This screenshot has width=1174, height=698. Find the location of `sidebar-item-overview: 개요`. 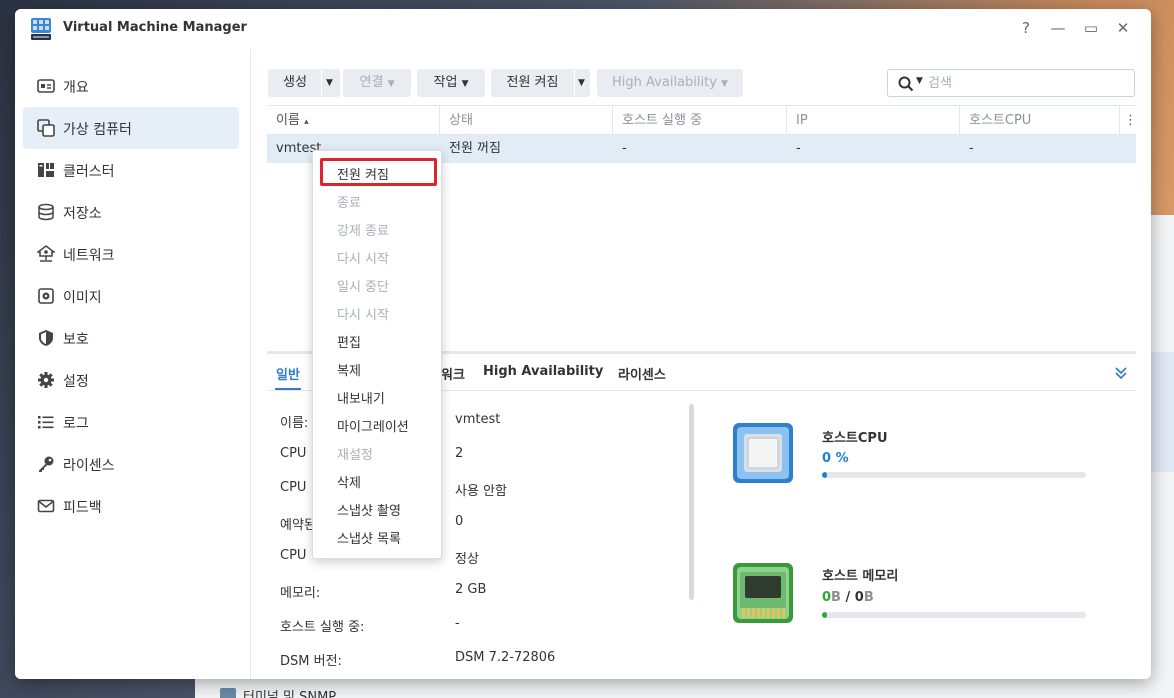

sidebar-item-overview: 개요 is located at coordinates (131, 86).